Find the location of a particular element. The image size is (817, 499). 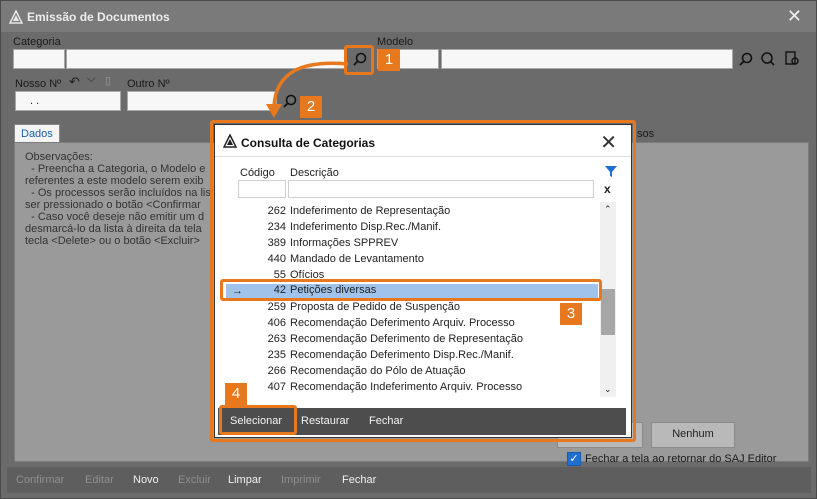

title-bar: Emissão de Documentos ✕ is located at coordinates (408, 16).